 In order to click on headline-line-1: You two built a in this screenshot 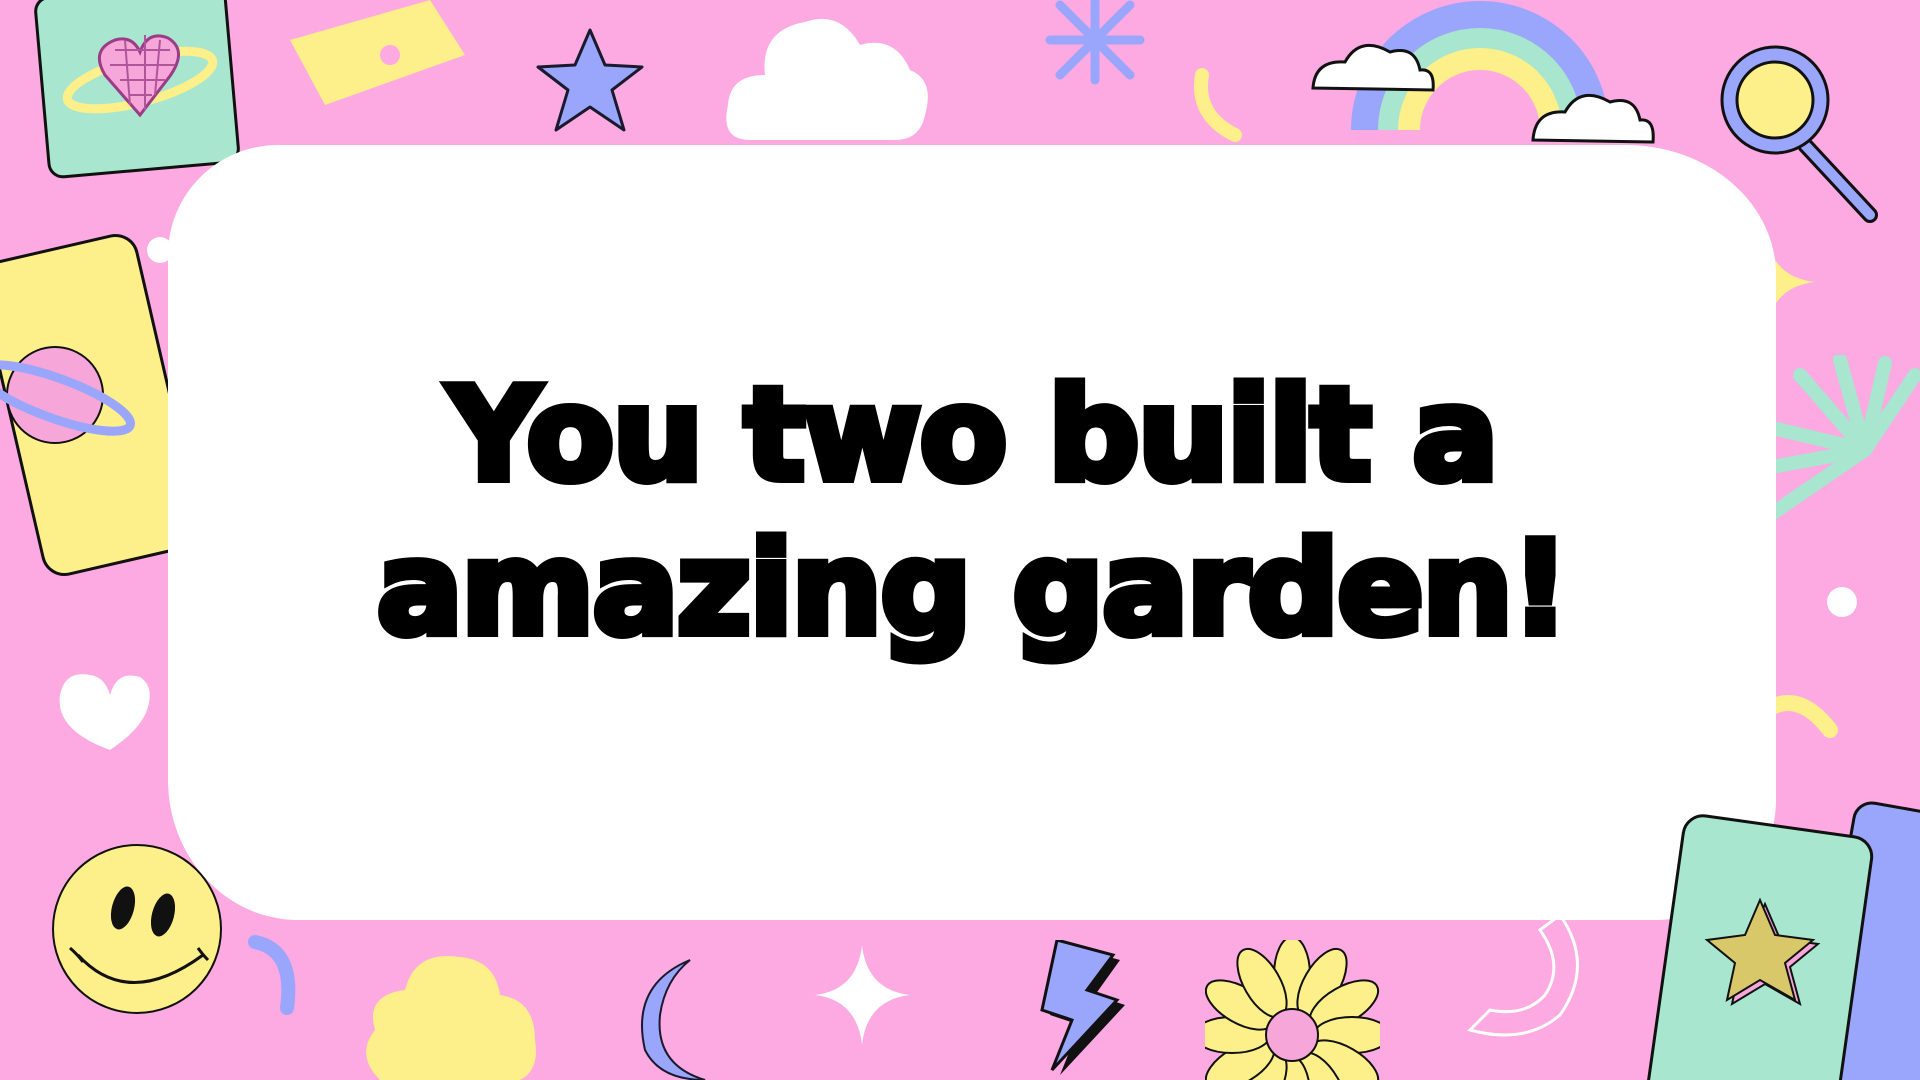, I will do `click(972, 435)`.